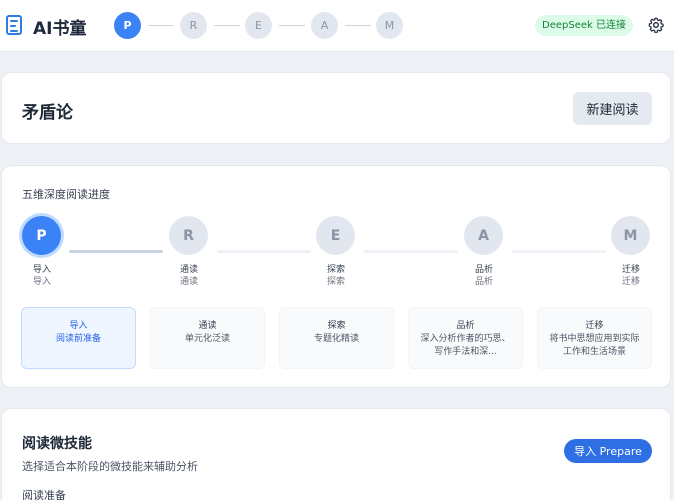 The image size is (674, 500). What do you see at coordinates (127, 25) in the screenshot?
I see `header-step-p: P` at bounding box center [127, 25].